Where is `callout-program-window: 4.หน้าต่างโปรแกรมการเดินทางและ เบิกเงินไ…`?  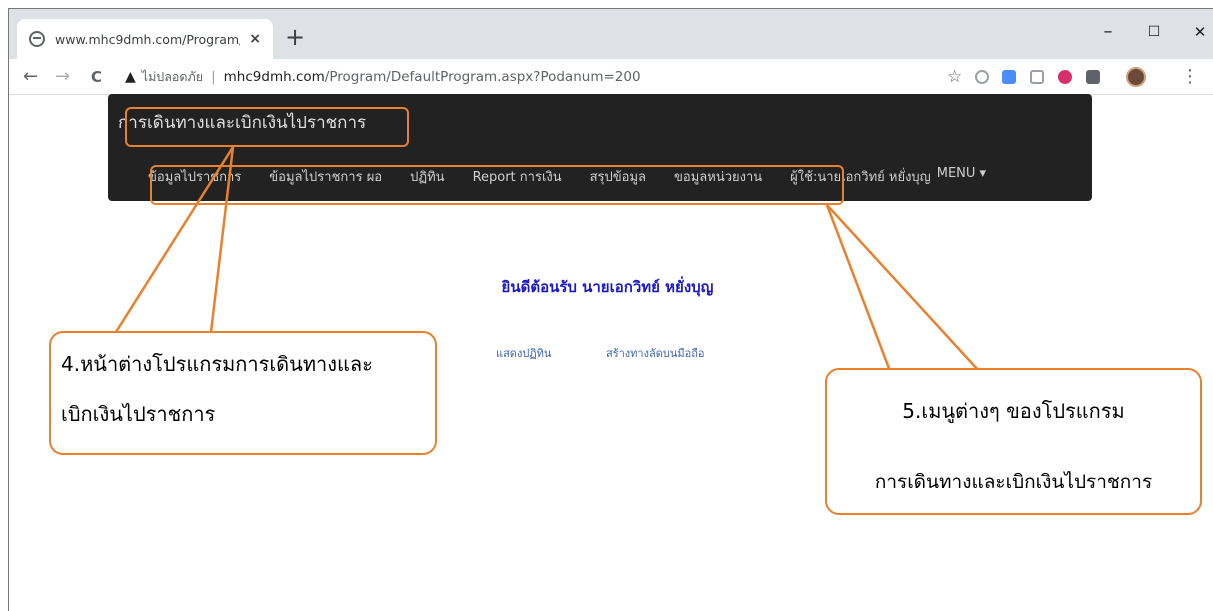 callout-program-window: 4.หน้าต่างโปรแกรมการเดินทางและ เบิกเงินไ… is located at coordinates (243, 393).